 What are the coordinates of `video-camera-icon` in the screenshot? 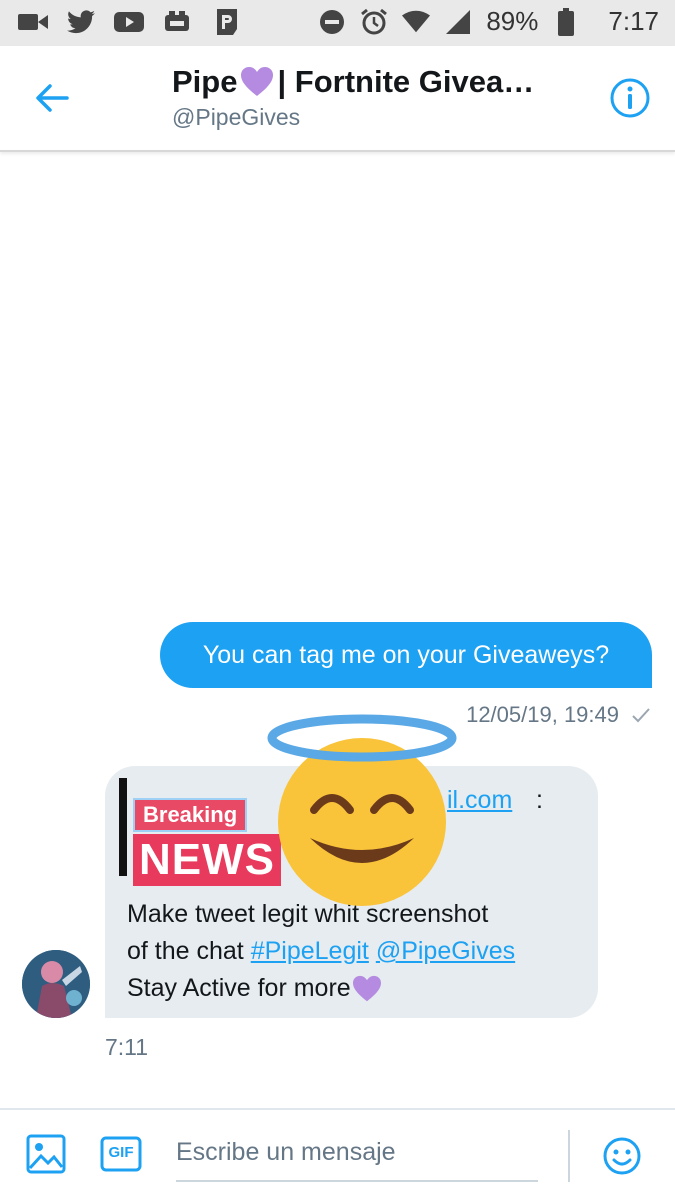 It's located at (33, 22).